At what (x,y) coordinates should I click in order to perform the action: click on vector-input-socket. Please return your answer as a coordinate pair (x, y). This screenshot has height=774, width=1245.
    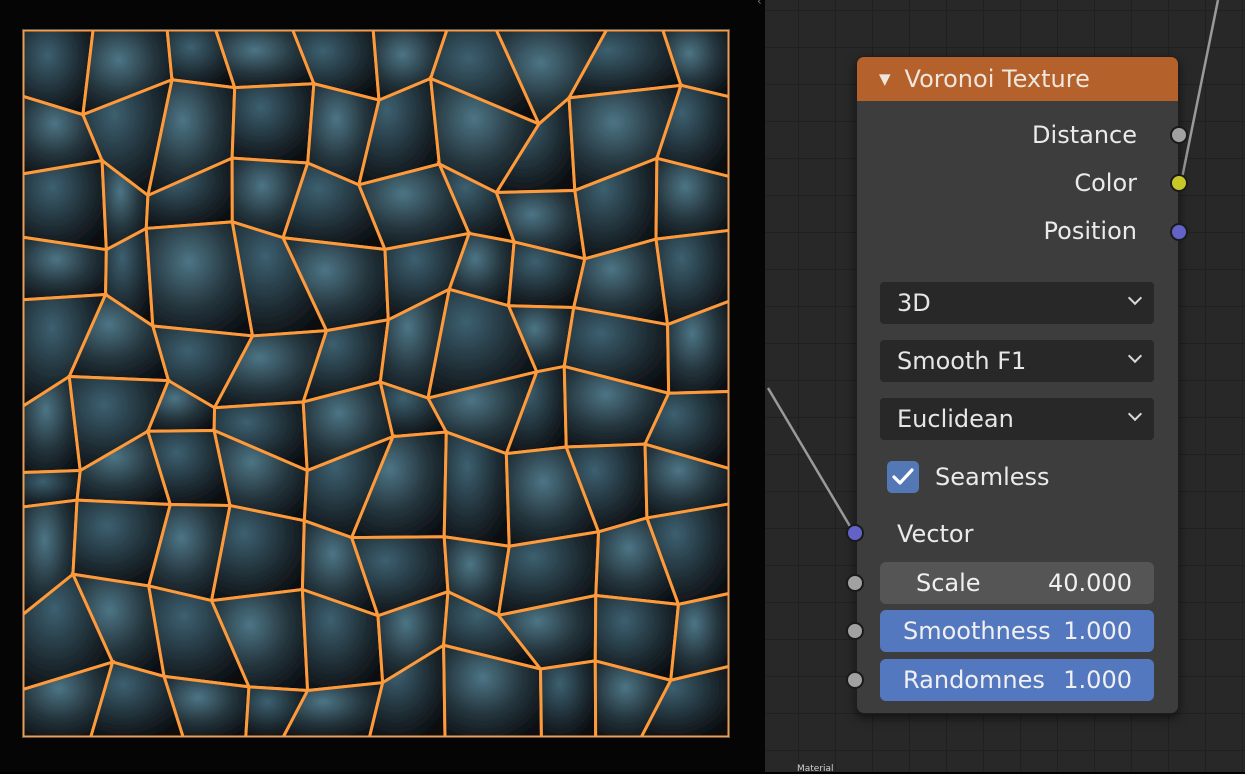
    Looking at the image, I should click on (855, 533).